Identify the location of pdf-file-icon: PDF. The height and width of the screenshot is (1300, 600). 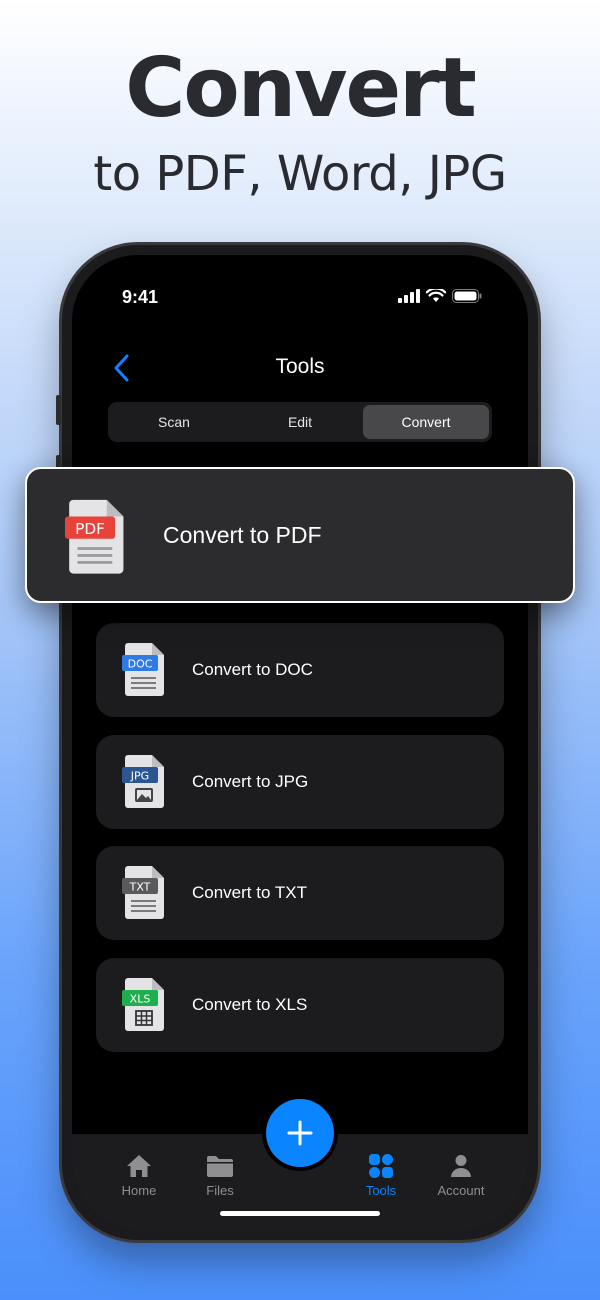
(94, 536).